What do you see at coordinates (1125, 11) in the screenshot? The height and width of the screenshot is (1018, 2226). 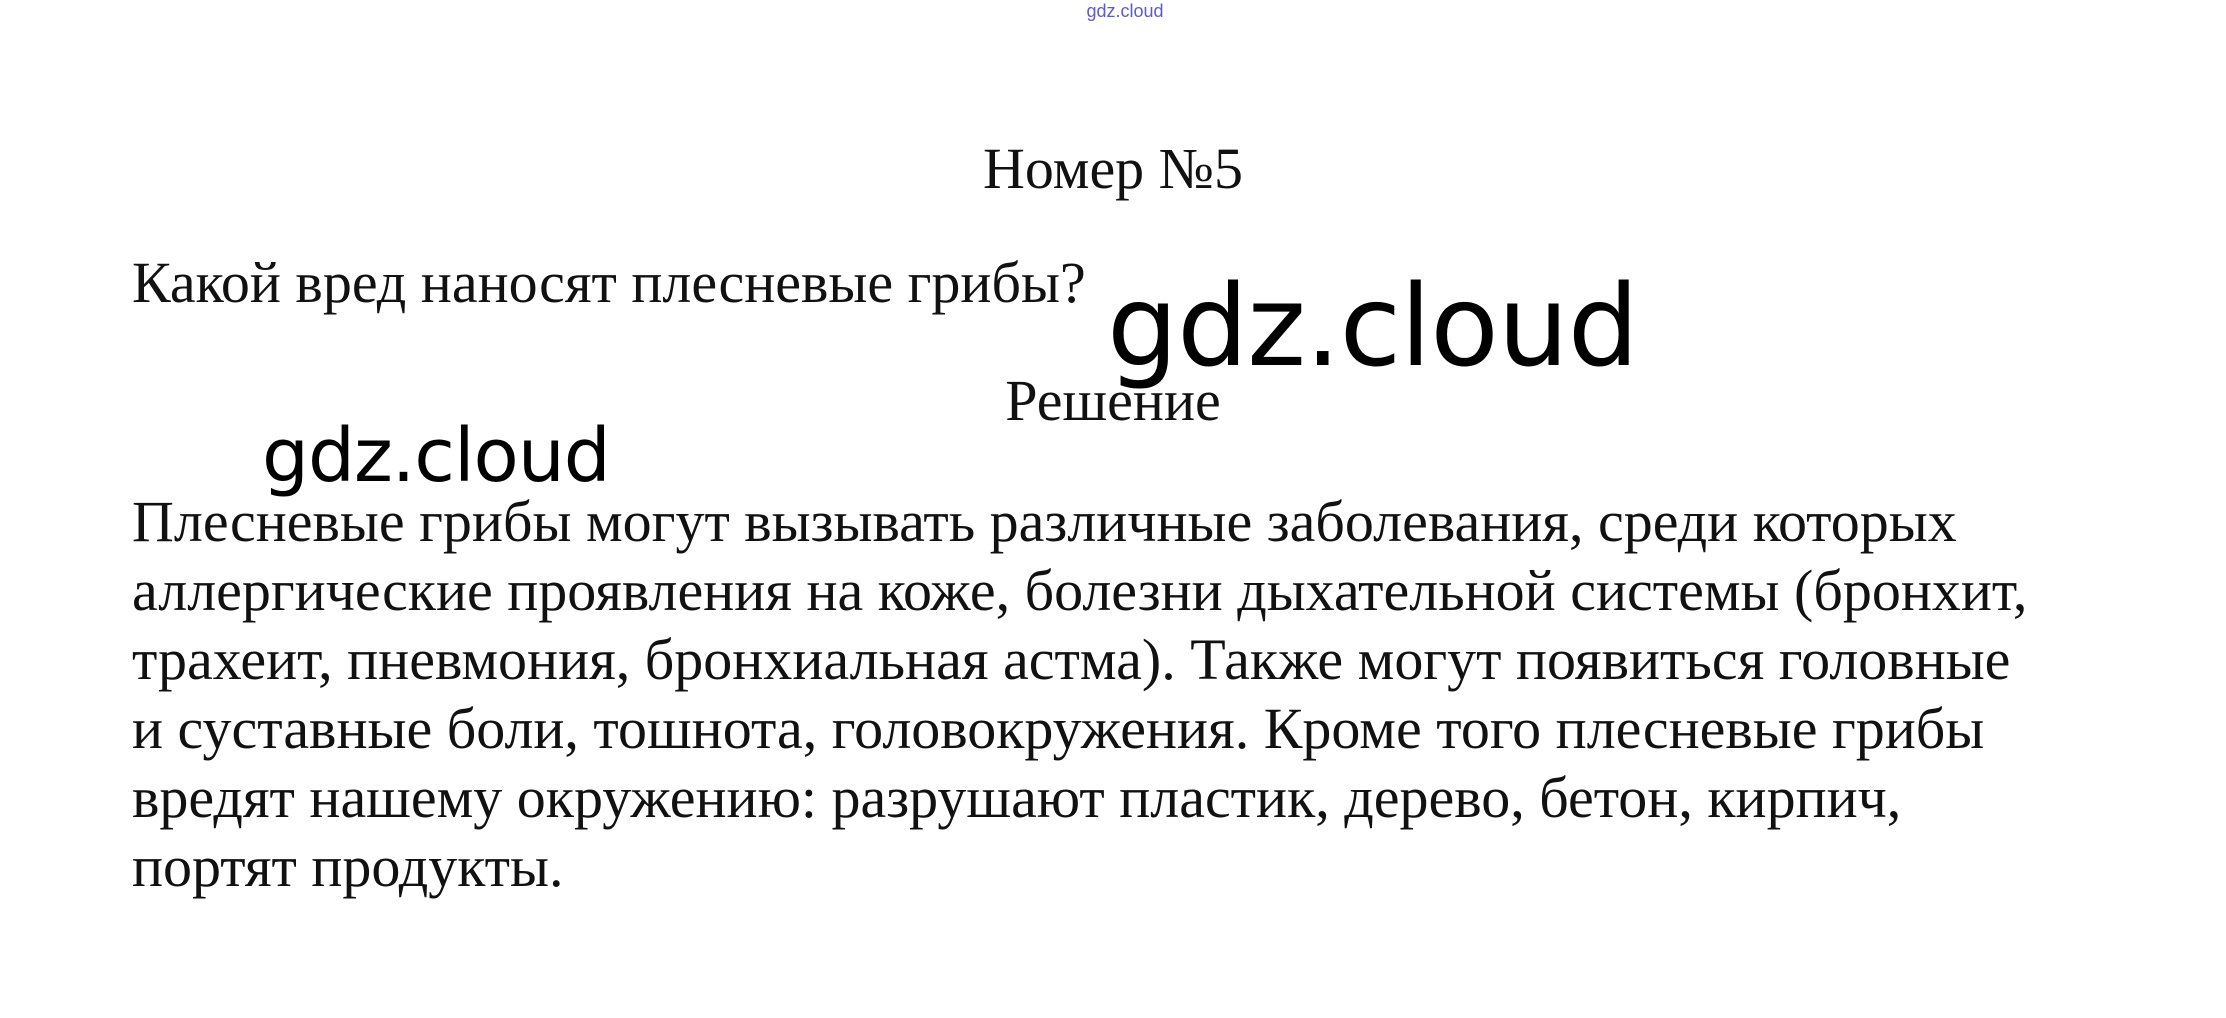 I see `site-link: gdz.cloud` at bounding box center [1125, 11].